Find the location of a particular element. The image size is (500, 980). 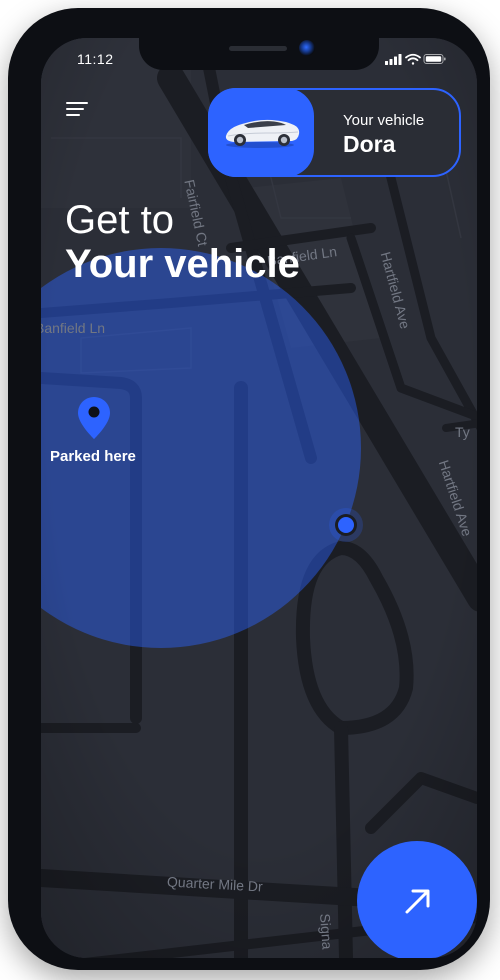

vehicle-caption: Your vehicle is located at coordinates (384, 120).